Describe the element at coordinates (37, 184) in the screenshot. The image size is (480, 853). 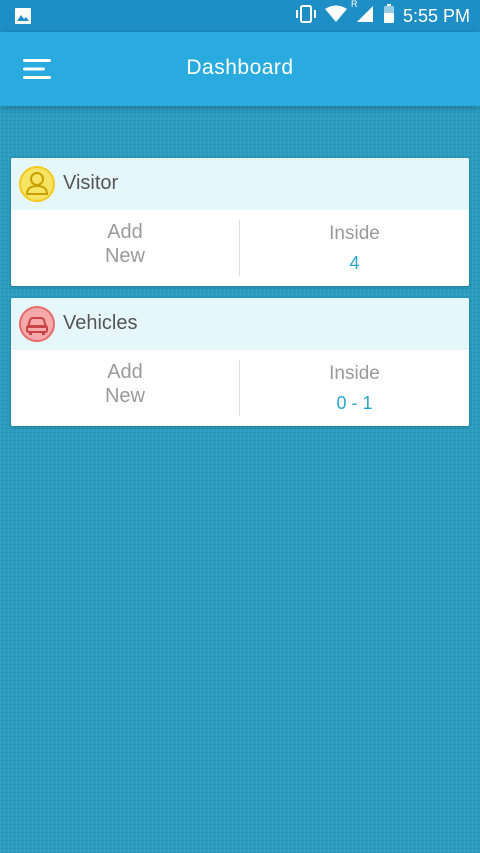
I see `person-icon` at that location.